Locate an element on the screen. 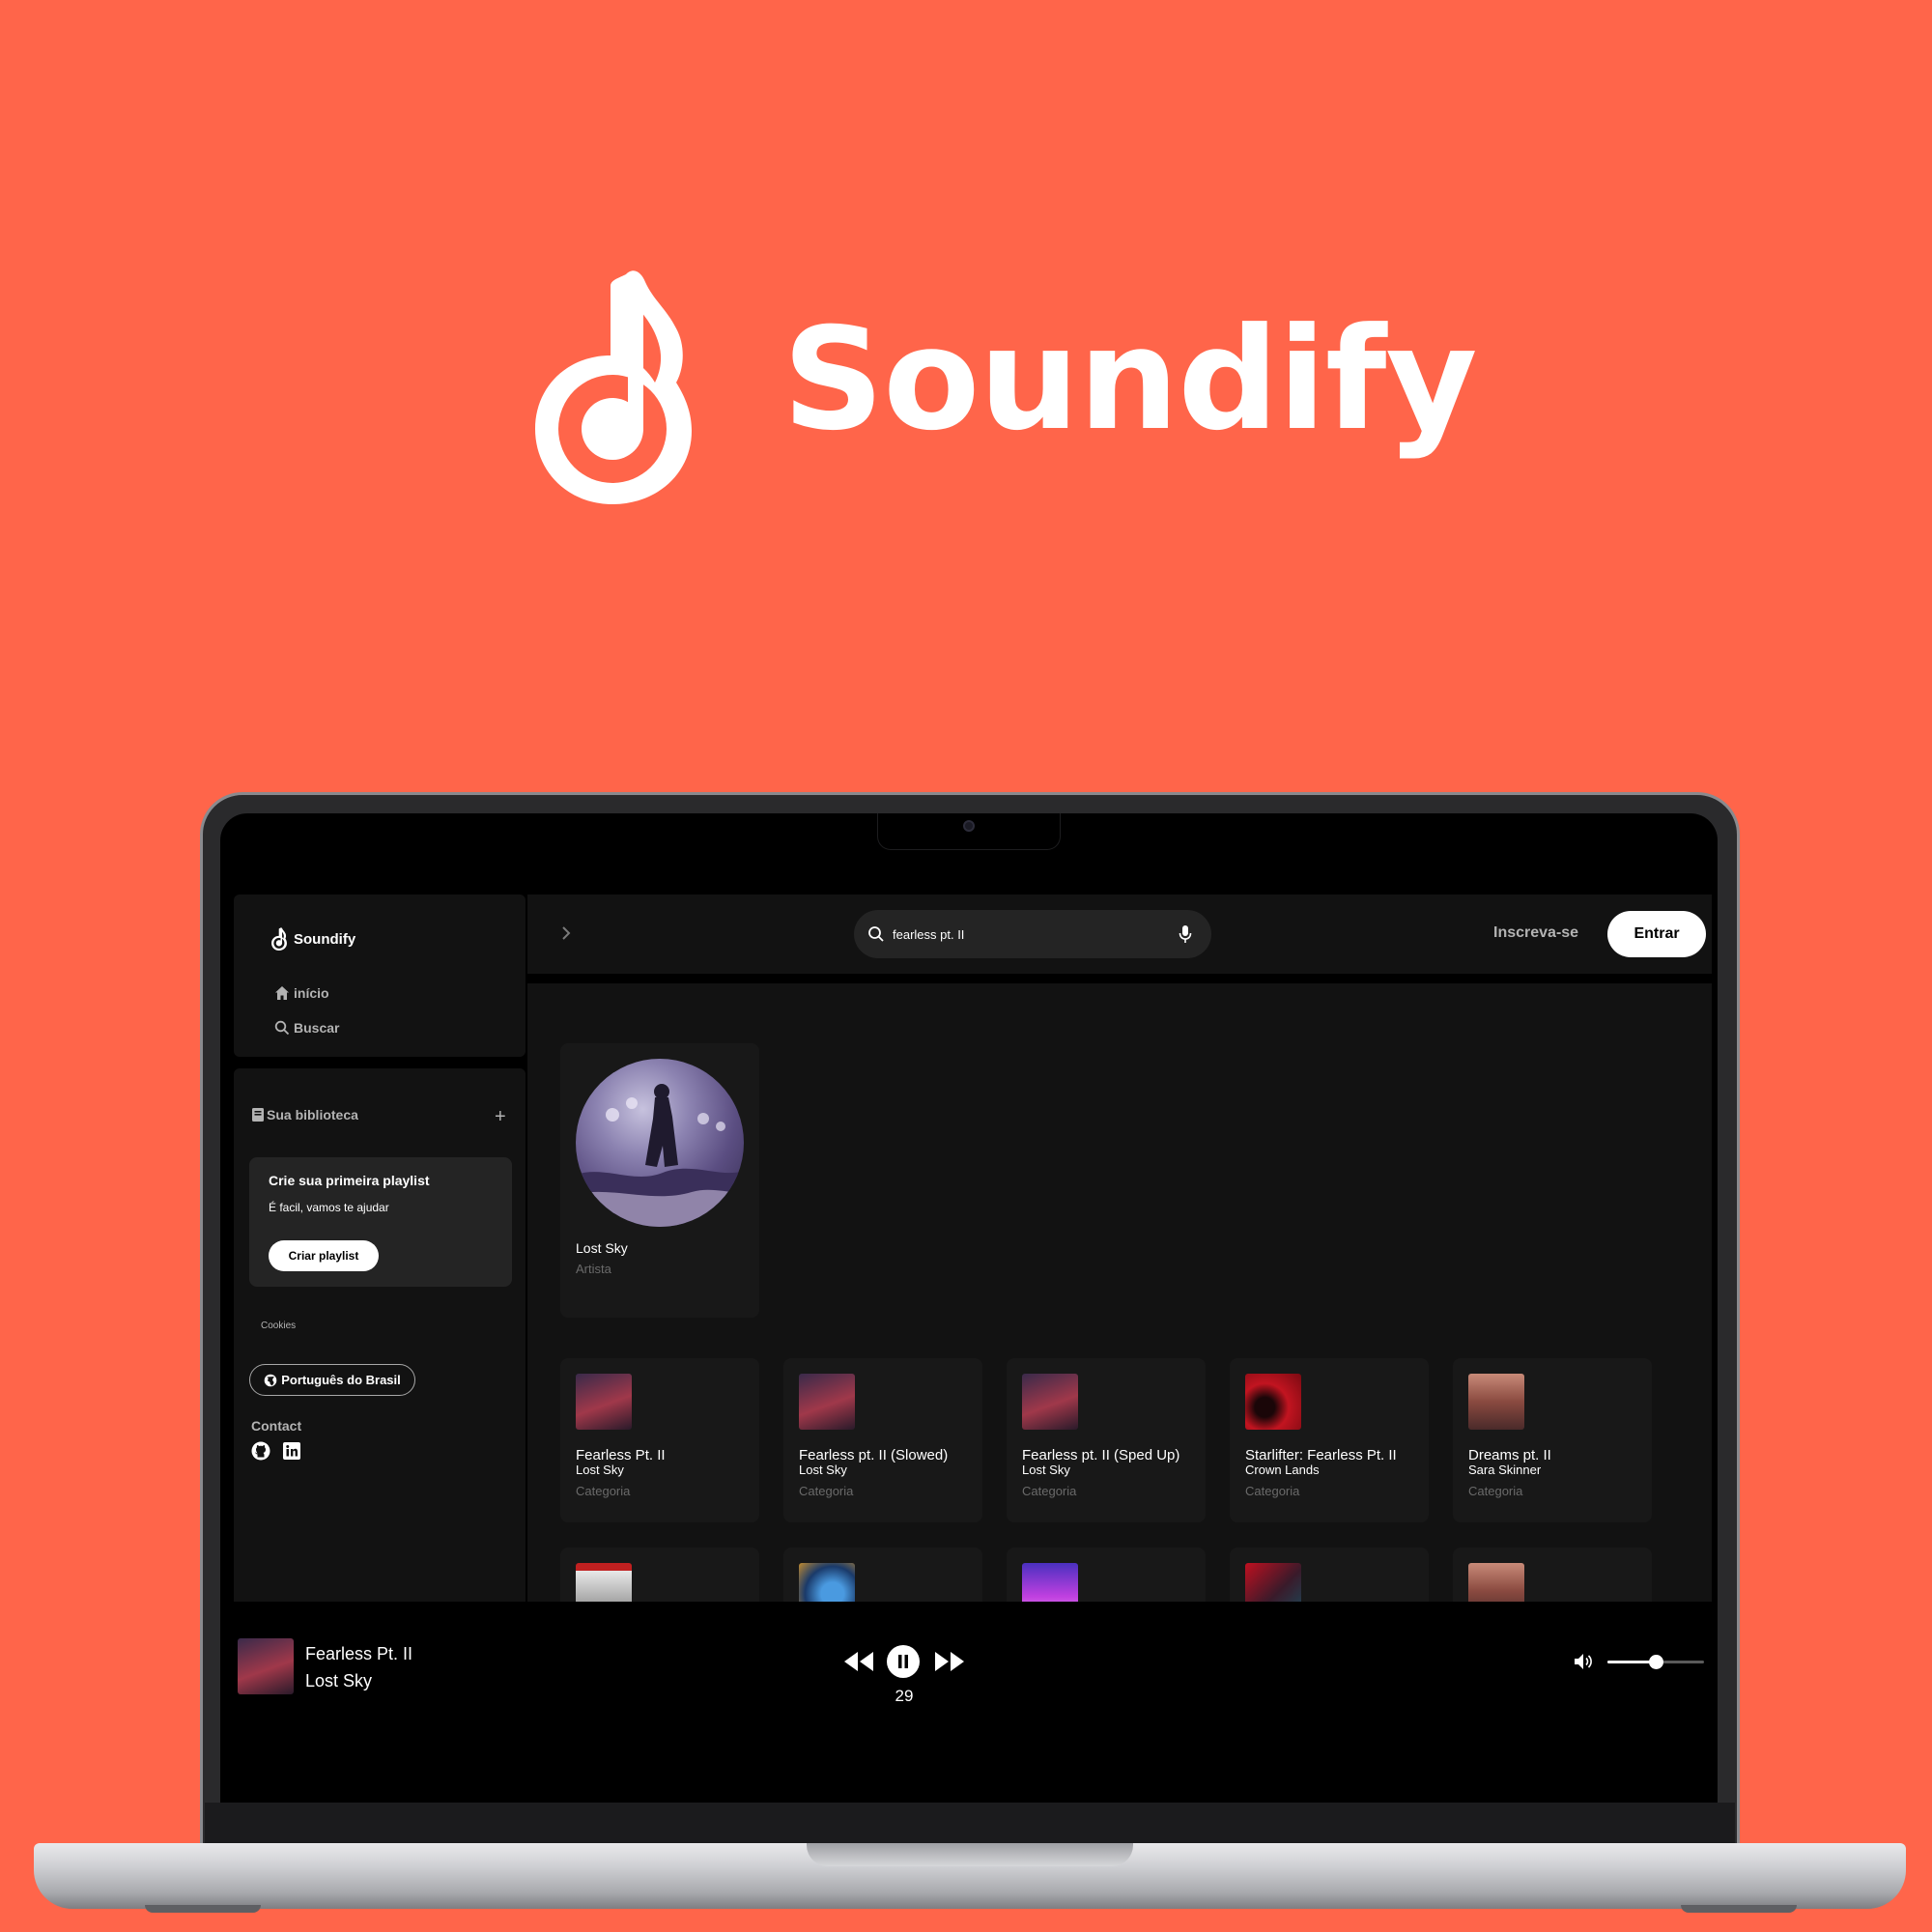  home-icon is located at coordinates (282, 993).